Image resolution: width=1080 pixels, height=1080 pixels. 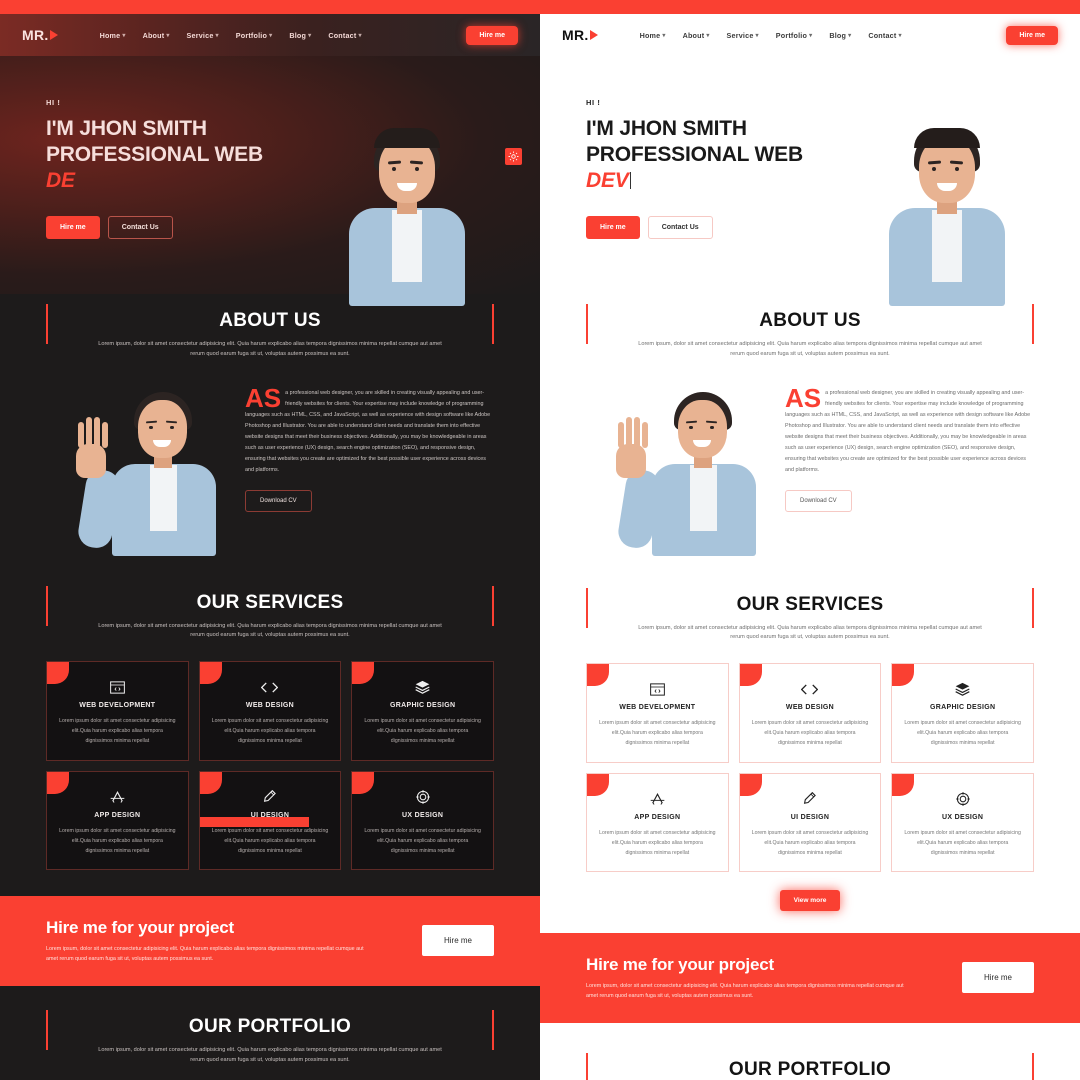 I want to click on settings-gear-toggle, so click(x=513, y=156).